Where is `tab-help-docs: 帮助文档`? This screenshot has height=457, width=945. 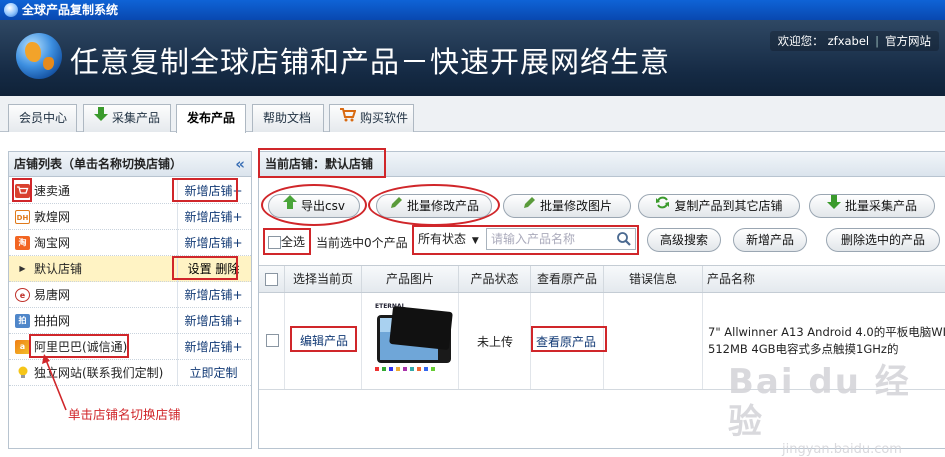 tab-help-docs: 帮助文档 is located at coordinates (288, 118).